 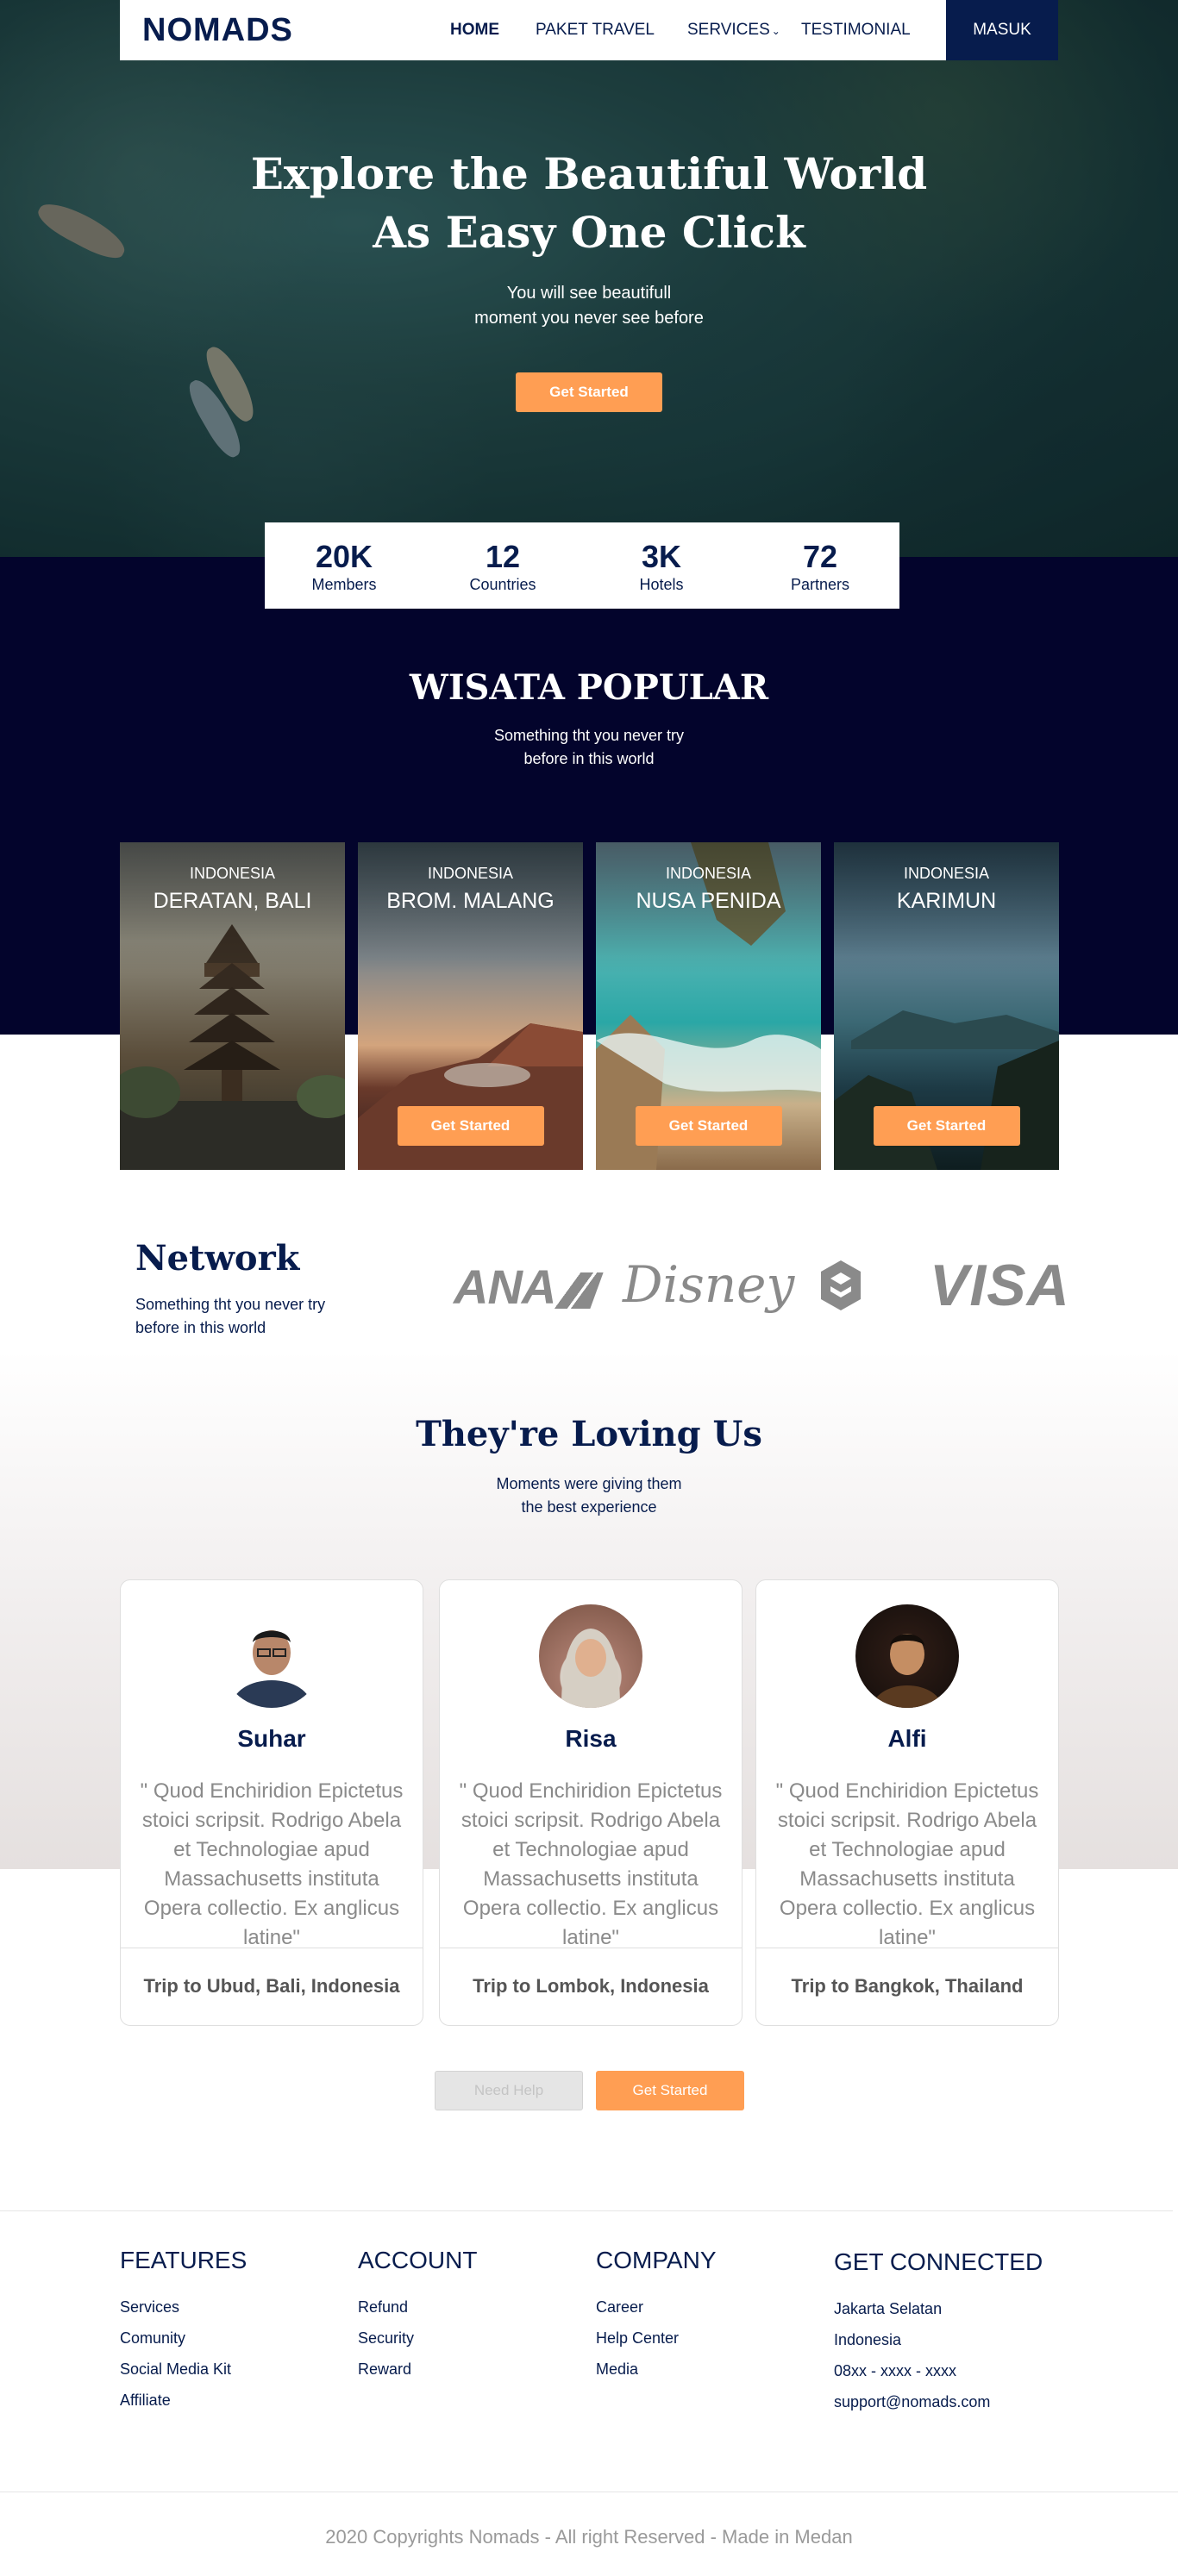 I want to click on testimonial-trip: Trip to Ubud, Bali, Indonesia, so click(x=271, y=1986).